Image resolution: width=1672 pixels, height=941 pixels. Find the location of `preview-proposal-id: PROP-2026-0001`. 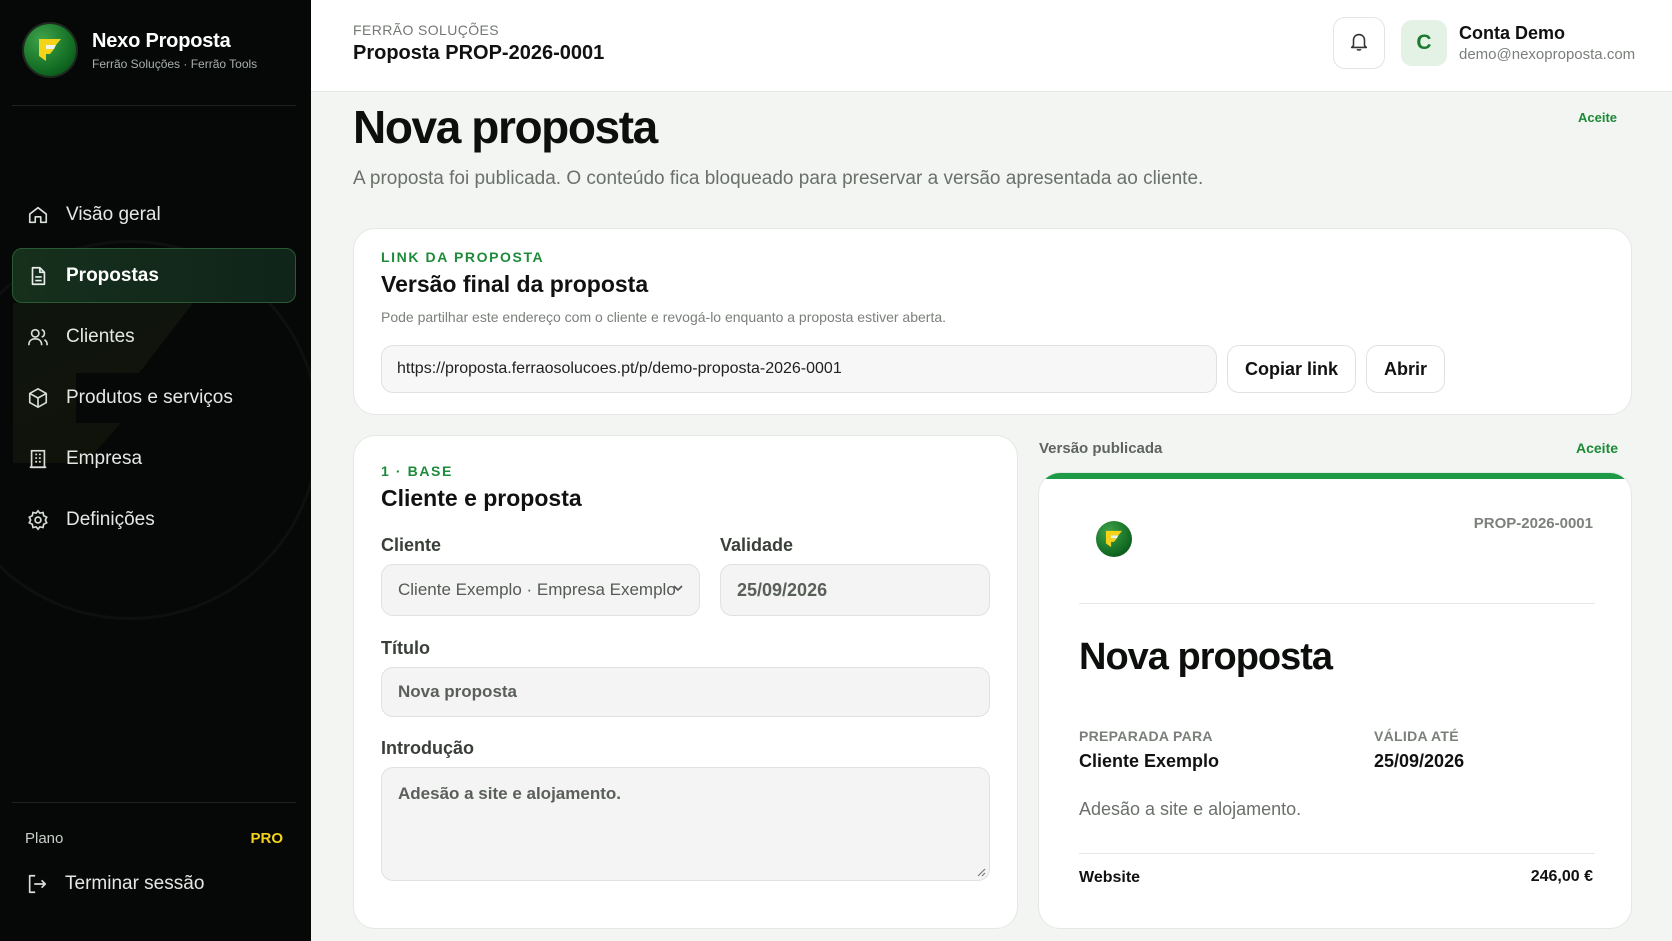

preview-proposal-id: PROP-2026-0001 is located at coordinates (1533, 523).